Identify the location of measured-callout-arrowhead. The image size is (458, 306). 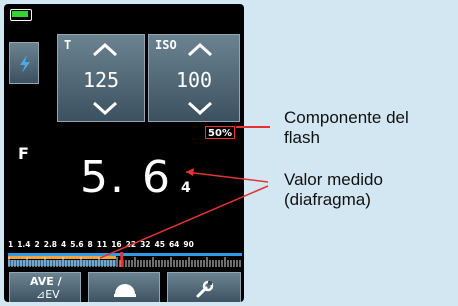
(190, 172).